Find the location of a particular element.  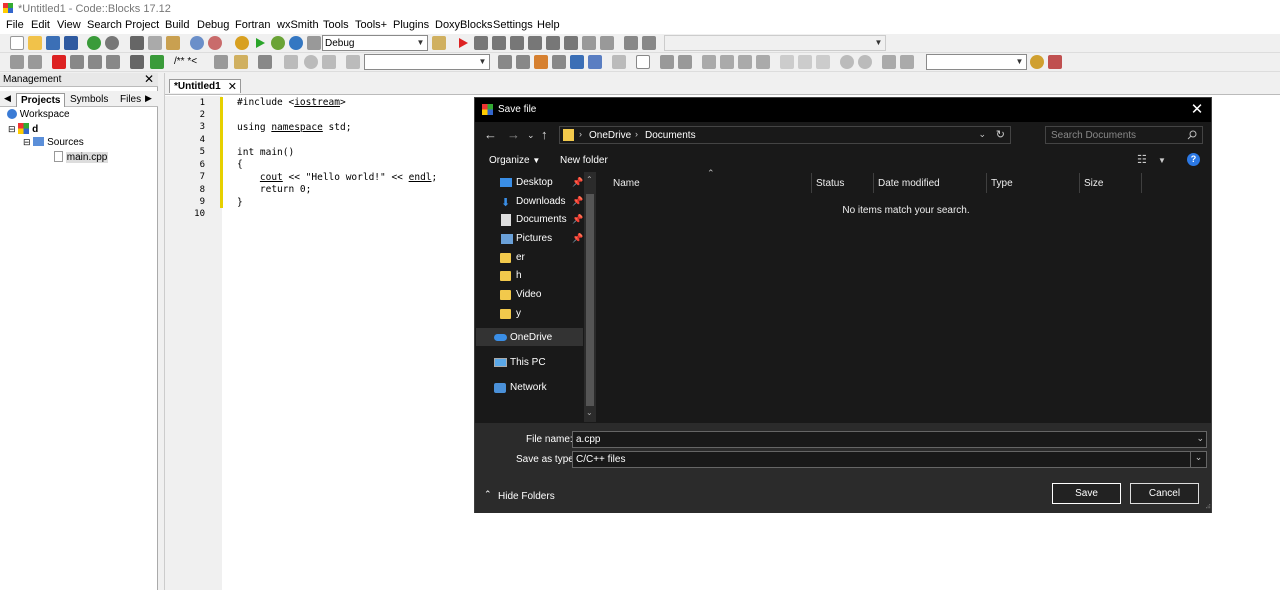

search-next-icon is located at coordinates (523, 62).